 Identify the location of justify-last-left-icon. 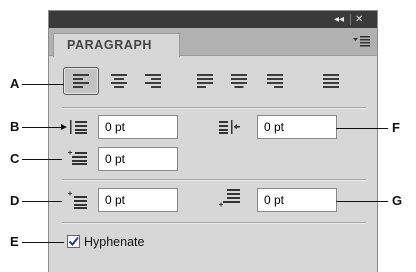
(205, 81).